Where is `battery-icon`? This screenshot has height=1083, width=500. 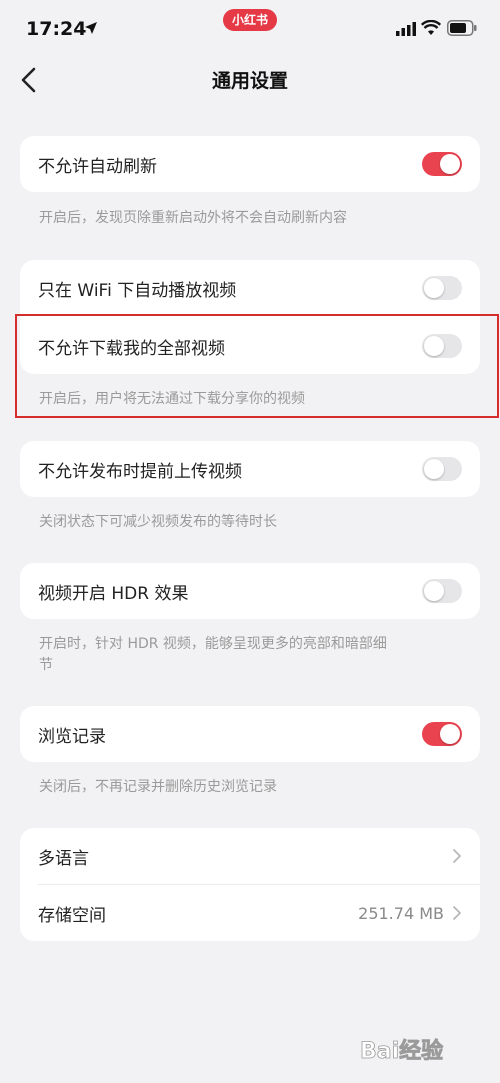 battery-icon is located at coordinates (462, 28).